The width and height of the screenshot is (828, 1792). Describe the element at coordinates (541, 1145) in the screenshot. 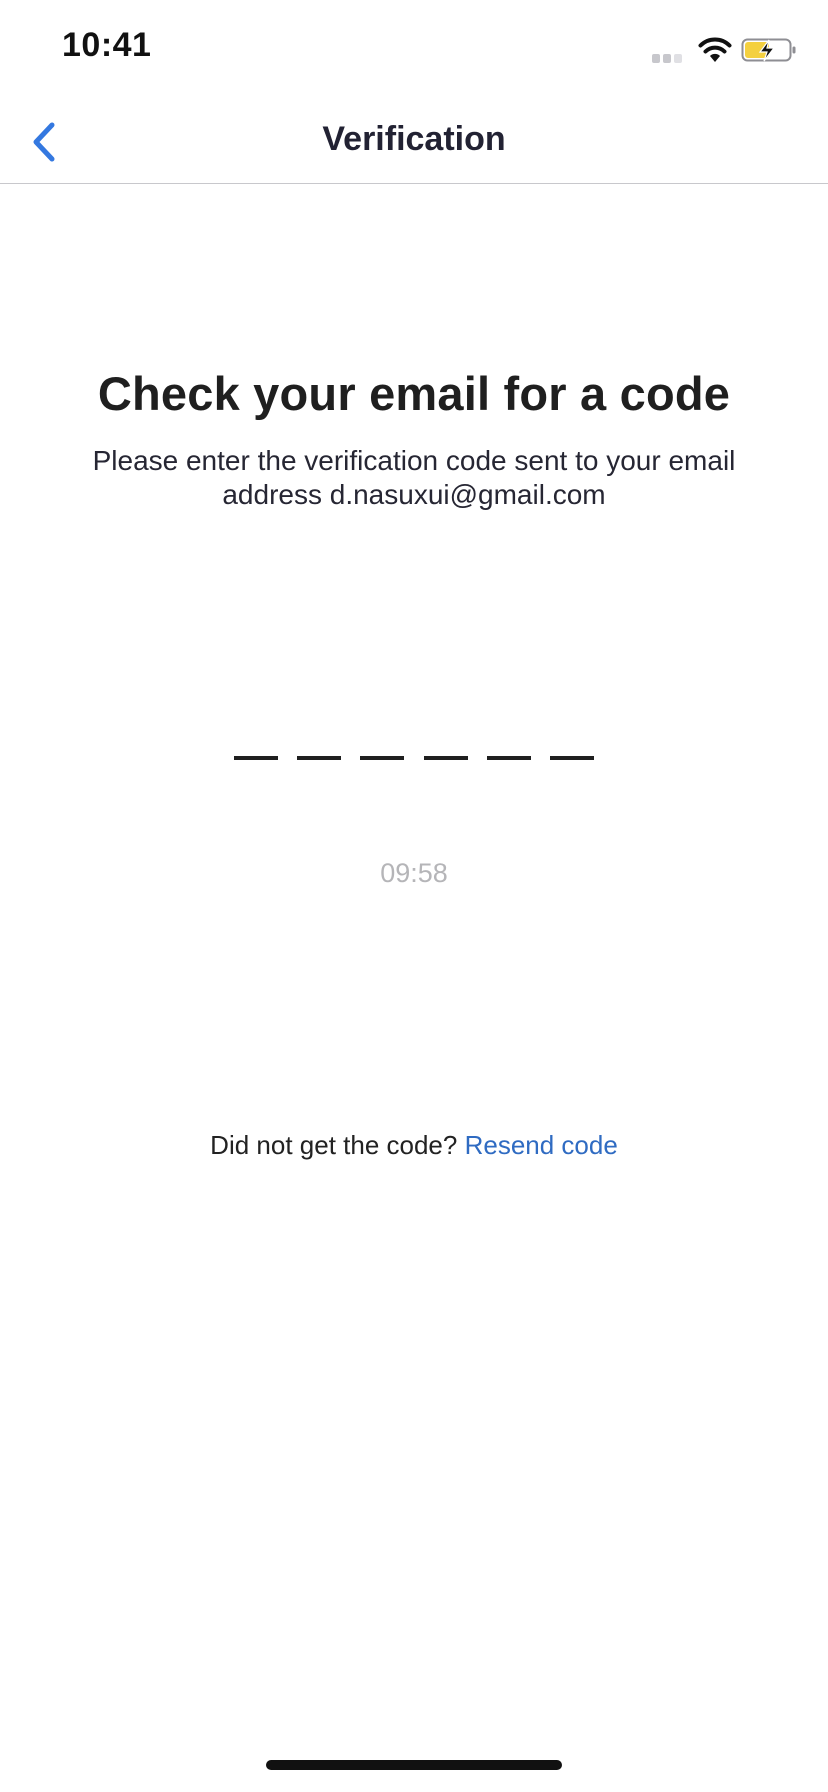

I see `resend-code-link: Resend code` at that location.